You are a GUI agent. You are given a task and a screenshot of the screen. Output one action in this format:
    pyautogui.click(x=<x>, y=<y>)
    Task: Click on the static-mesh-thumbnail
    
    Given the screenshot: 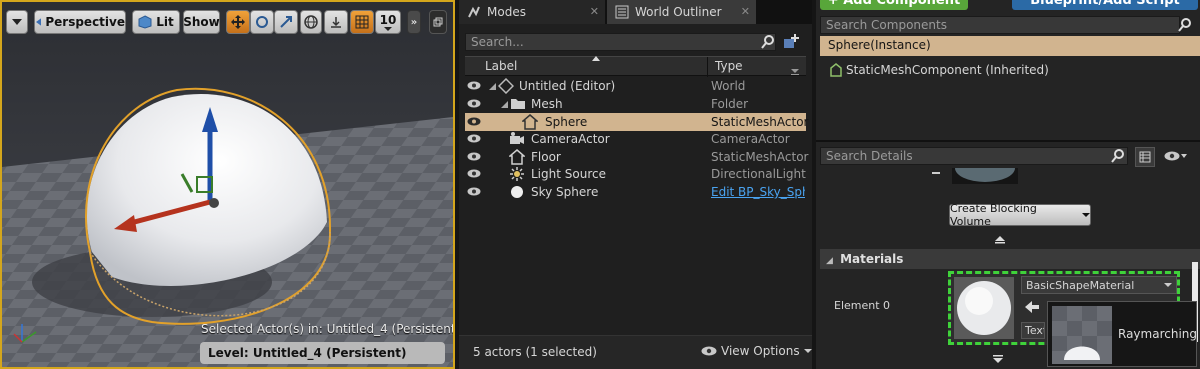 What is the action you would take?
    pyautogui.click(x=985, y=176)
    